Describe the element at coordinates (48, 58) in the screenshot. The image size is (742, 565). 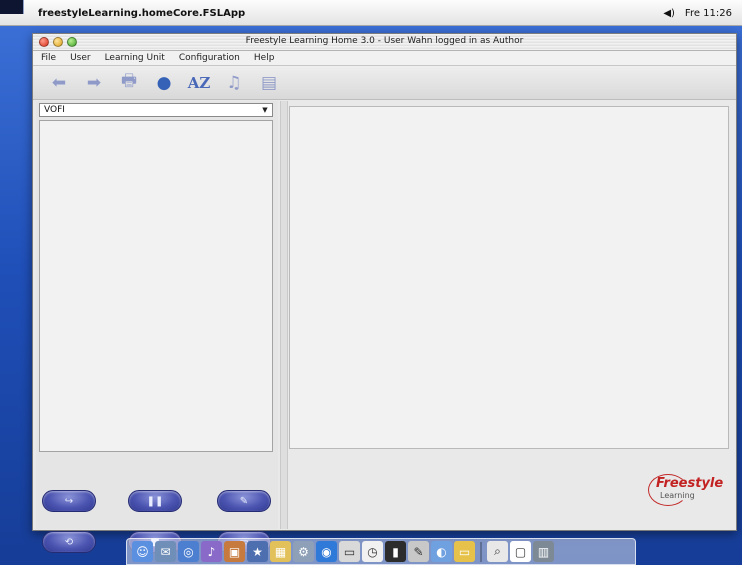
I see `menu-file: File` at that location.